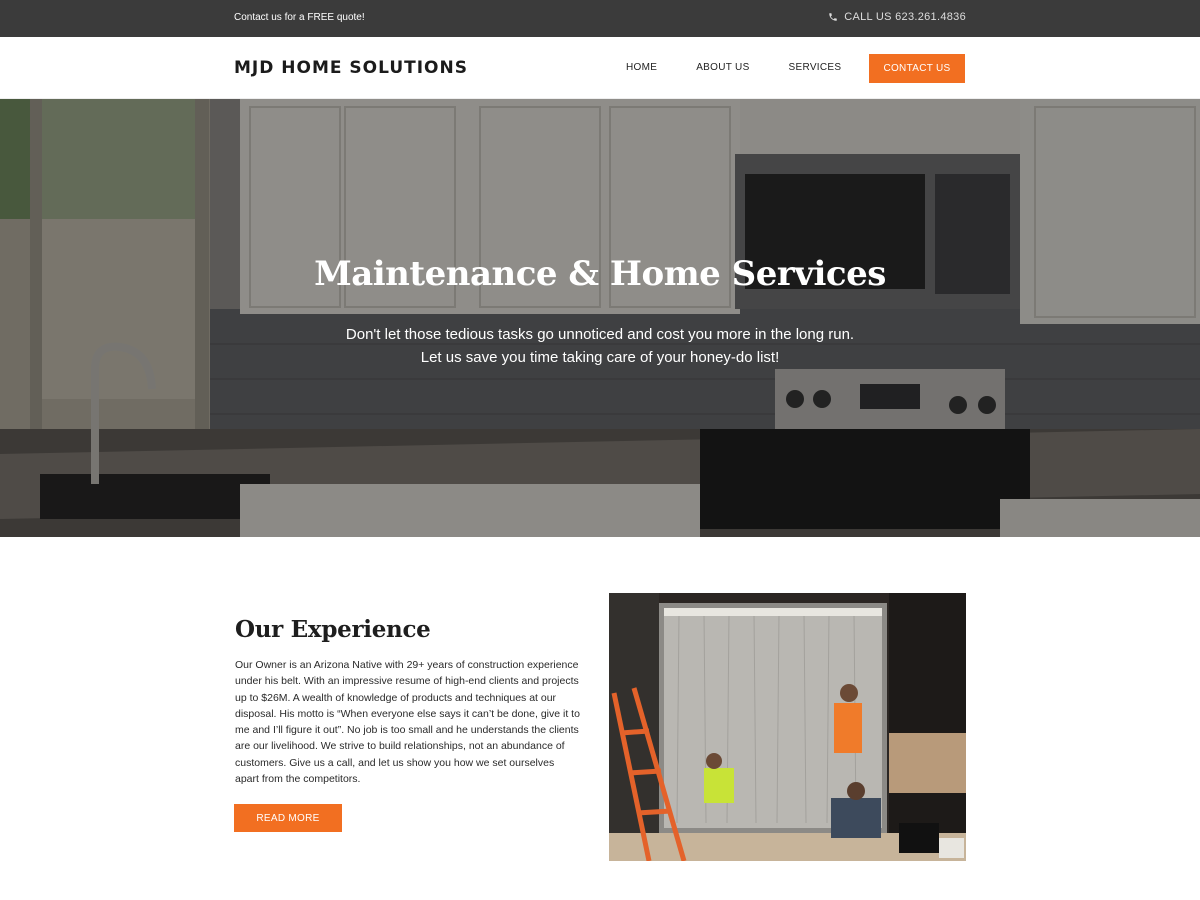  What do you see at coordinates (833, 17) in the screenshot?
I see `phone-icon` at bounding box center [833, 17].